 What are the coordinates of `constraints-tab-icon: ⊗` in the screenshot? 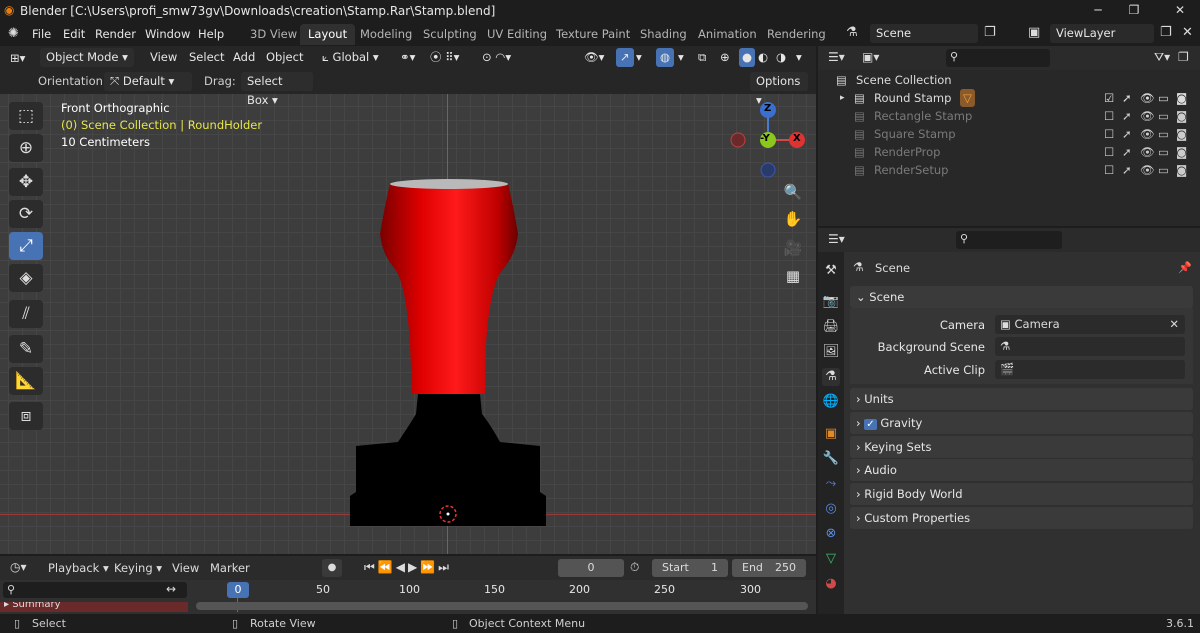 It's located at (831, 534).